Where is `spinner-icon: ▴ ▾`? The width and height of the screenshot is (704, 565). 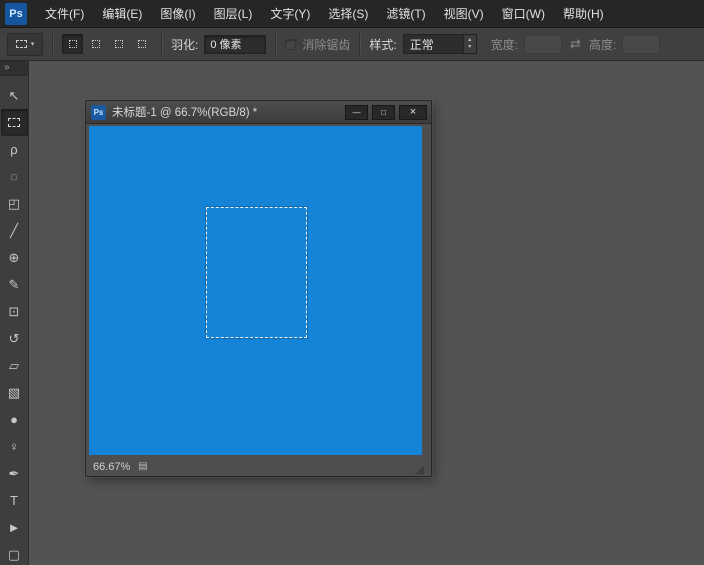 spinner-icon: ▴ ▾ is located at coordinates (469, 44).